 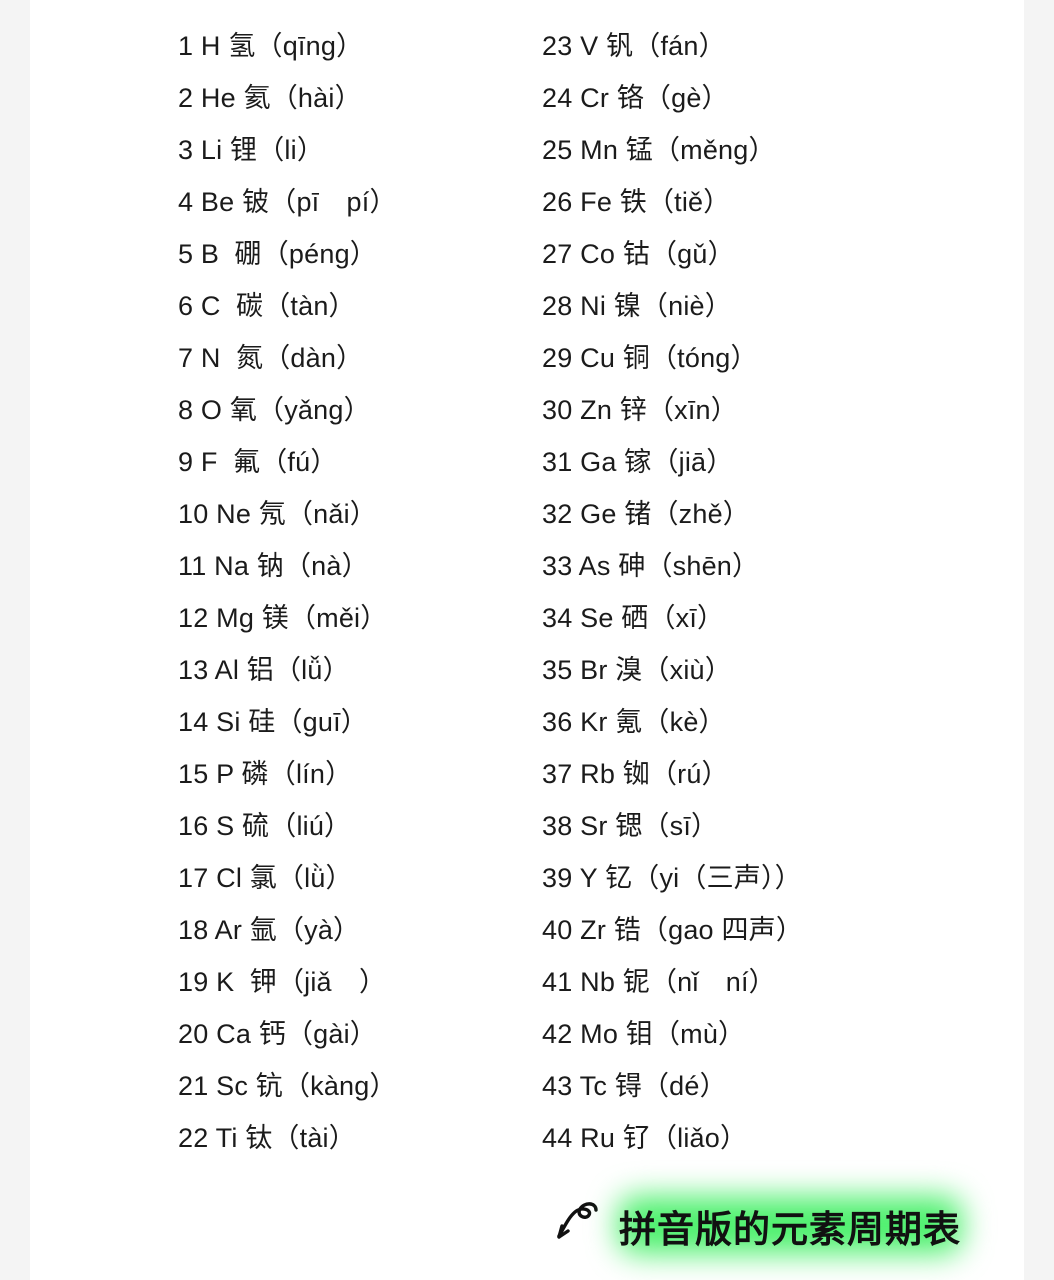 What do you see at coordinates (636, 202) in the screenshot?
I see `element-entry: 26 Fe 铁（tiě）` at bounding box center [636, 202].